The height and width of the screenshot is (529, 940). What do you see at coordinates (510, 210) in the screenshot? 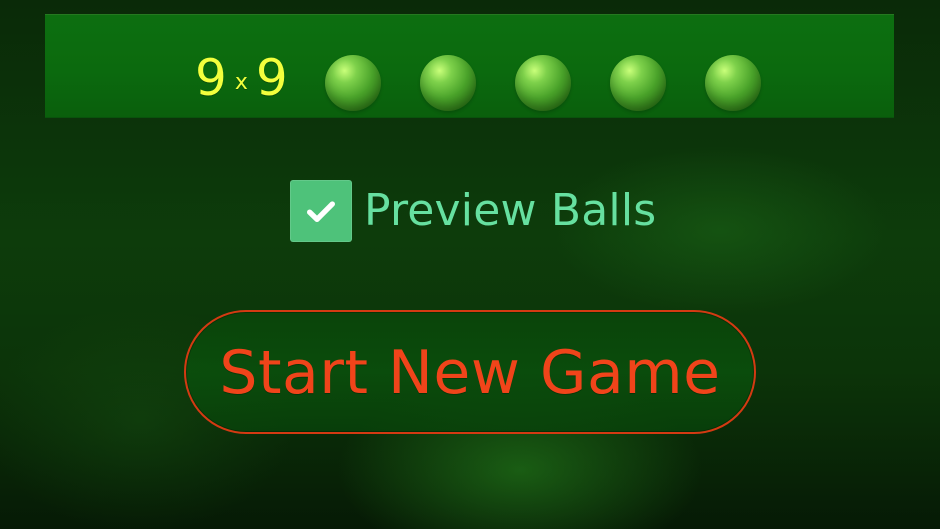
I see `preview-balls-label: Preview Balls` at bounding box center [510, 210].